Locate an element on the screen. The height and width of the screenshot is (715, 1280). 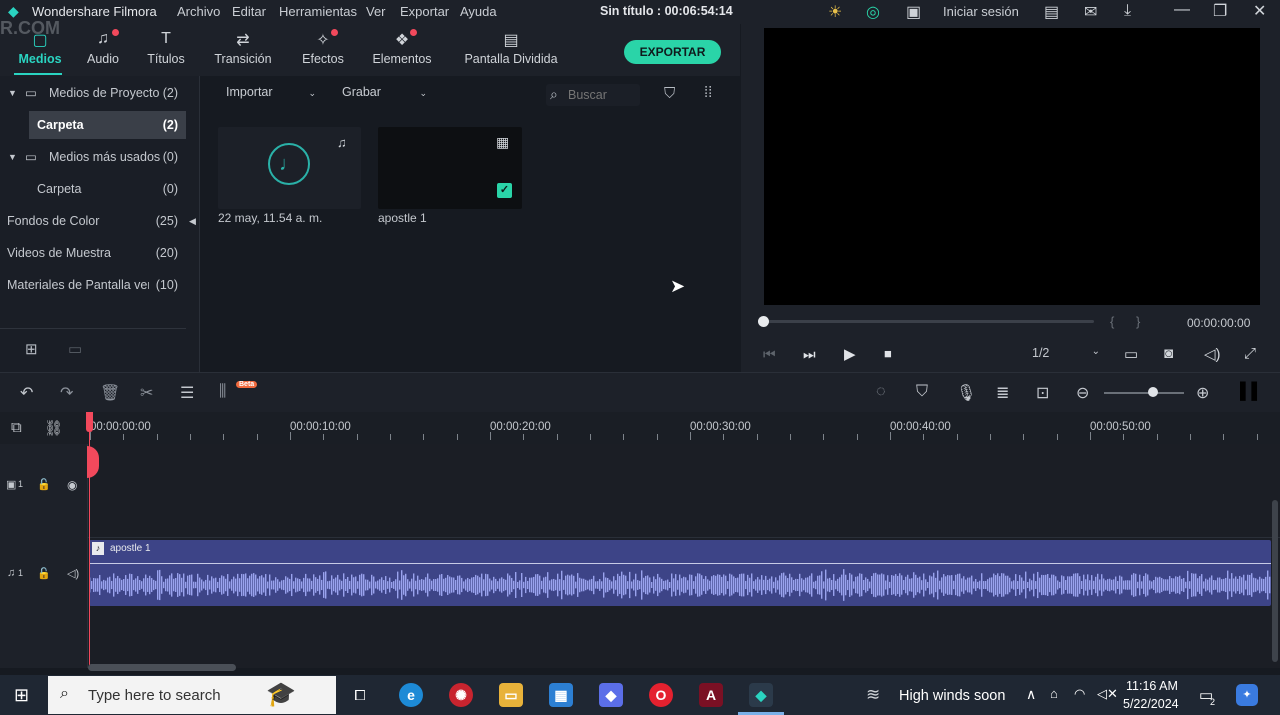
audio-clip: ♪ apostle 1 is located at coordinates (680, 573).